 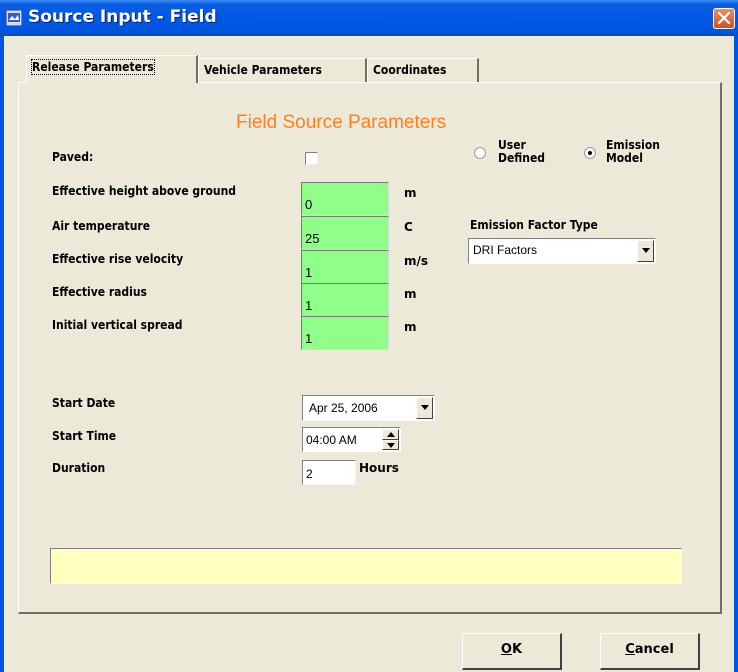 I want to click on air-temperature-input: 25, so click(x=345, y=233).